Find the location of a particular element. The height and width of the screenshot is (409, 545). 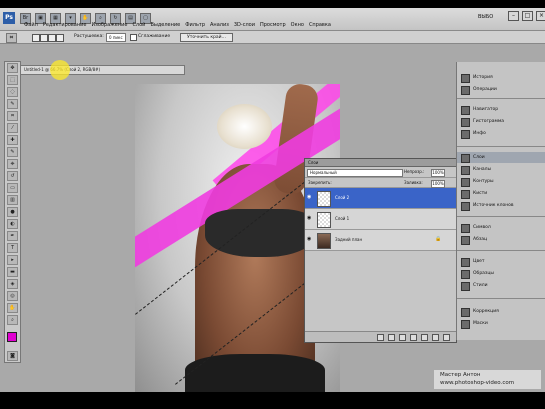

layer-name: Задний план is located at coordinates (349, 239).